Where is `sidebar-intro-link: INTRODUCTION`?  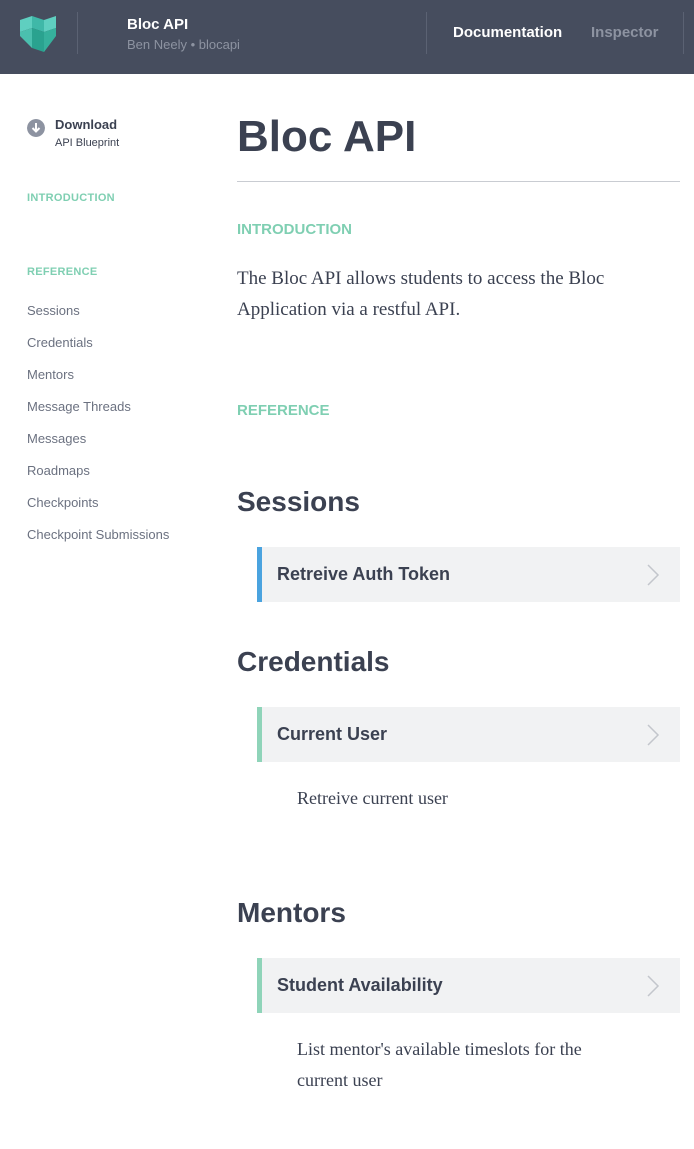 sidebar-intro-link: INTRODUCTION is located at coordinates (71, 198).